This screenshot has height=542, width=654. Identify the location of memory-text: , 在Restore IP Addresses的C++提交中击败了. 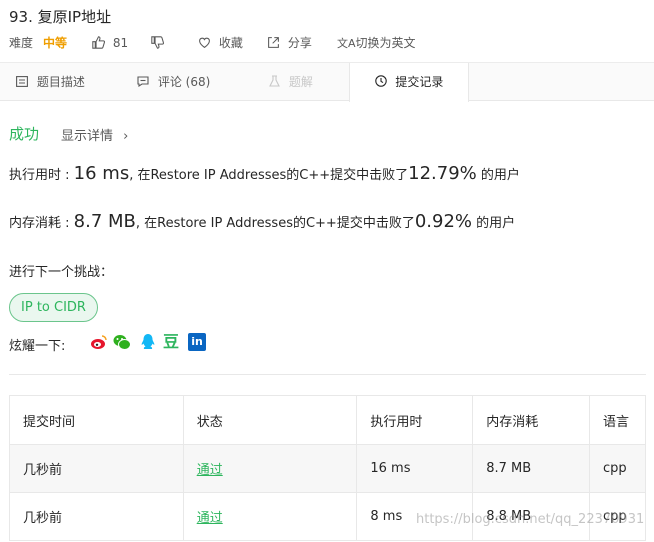
(275, 223).